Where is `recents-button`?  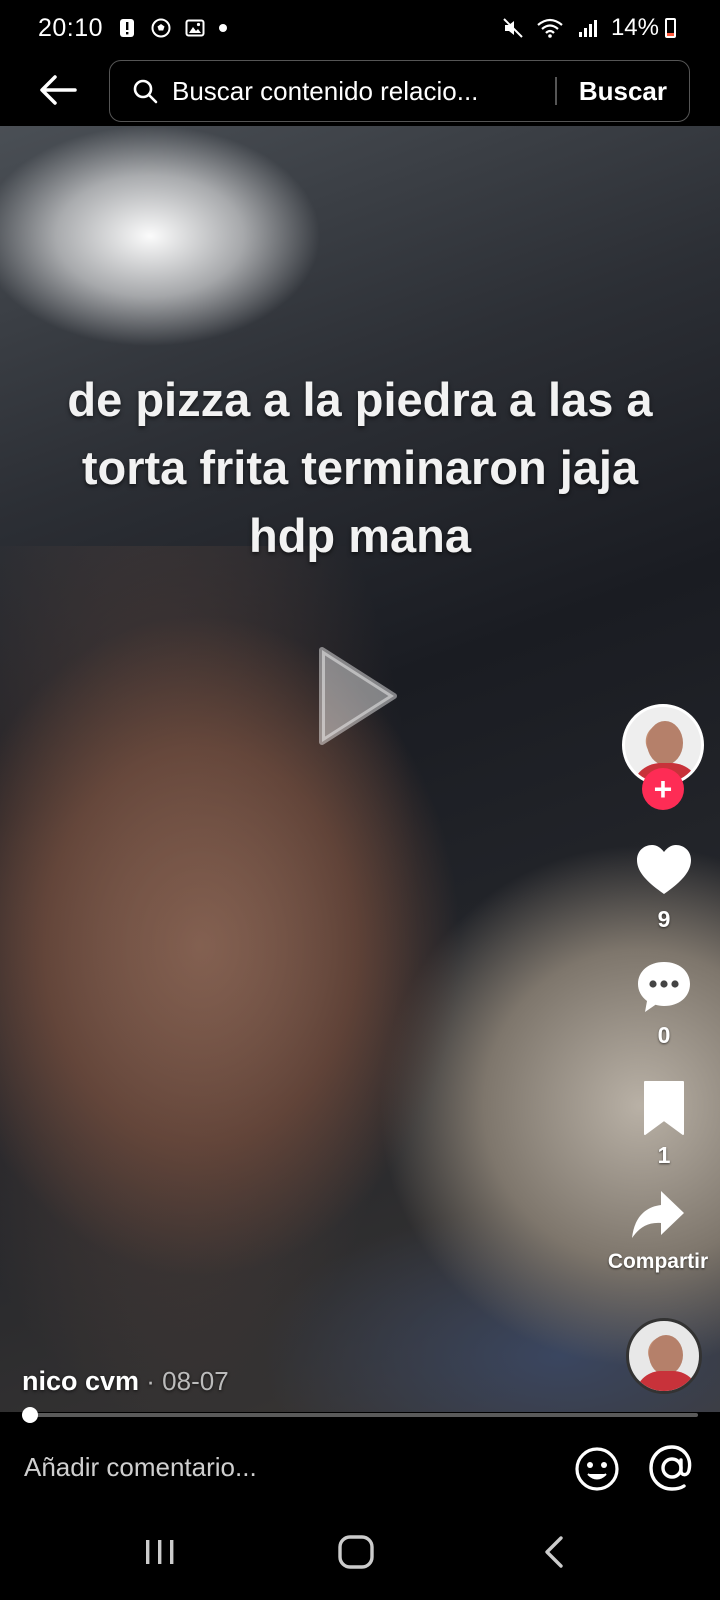
recents-button is located at coordinates (160, 1552).